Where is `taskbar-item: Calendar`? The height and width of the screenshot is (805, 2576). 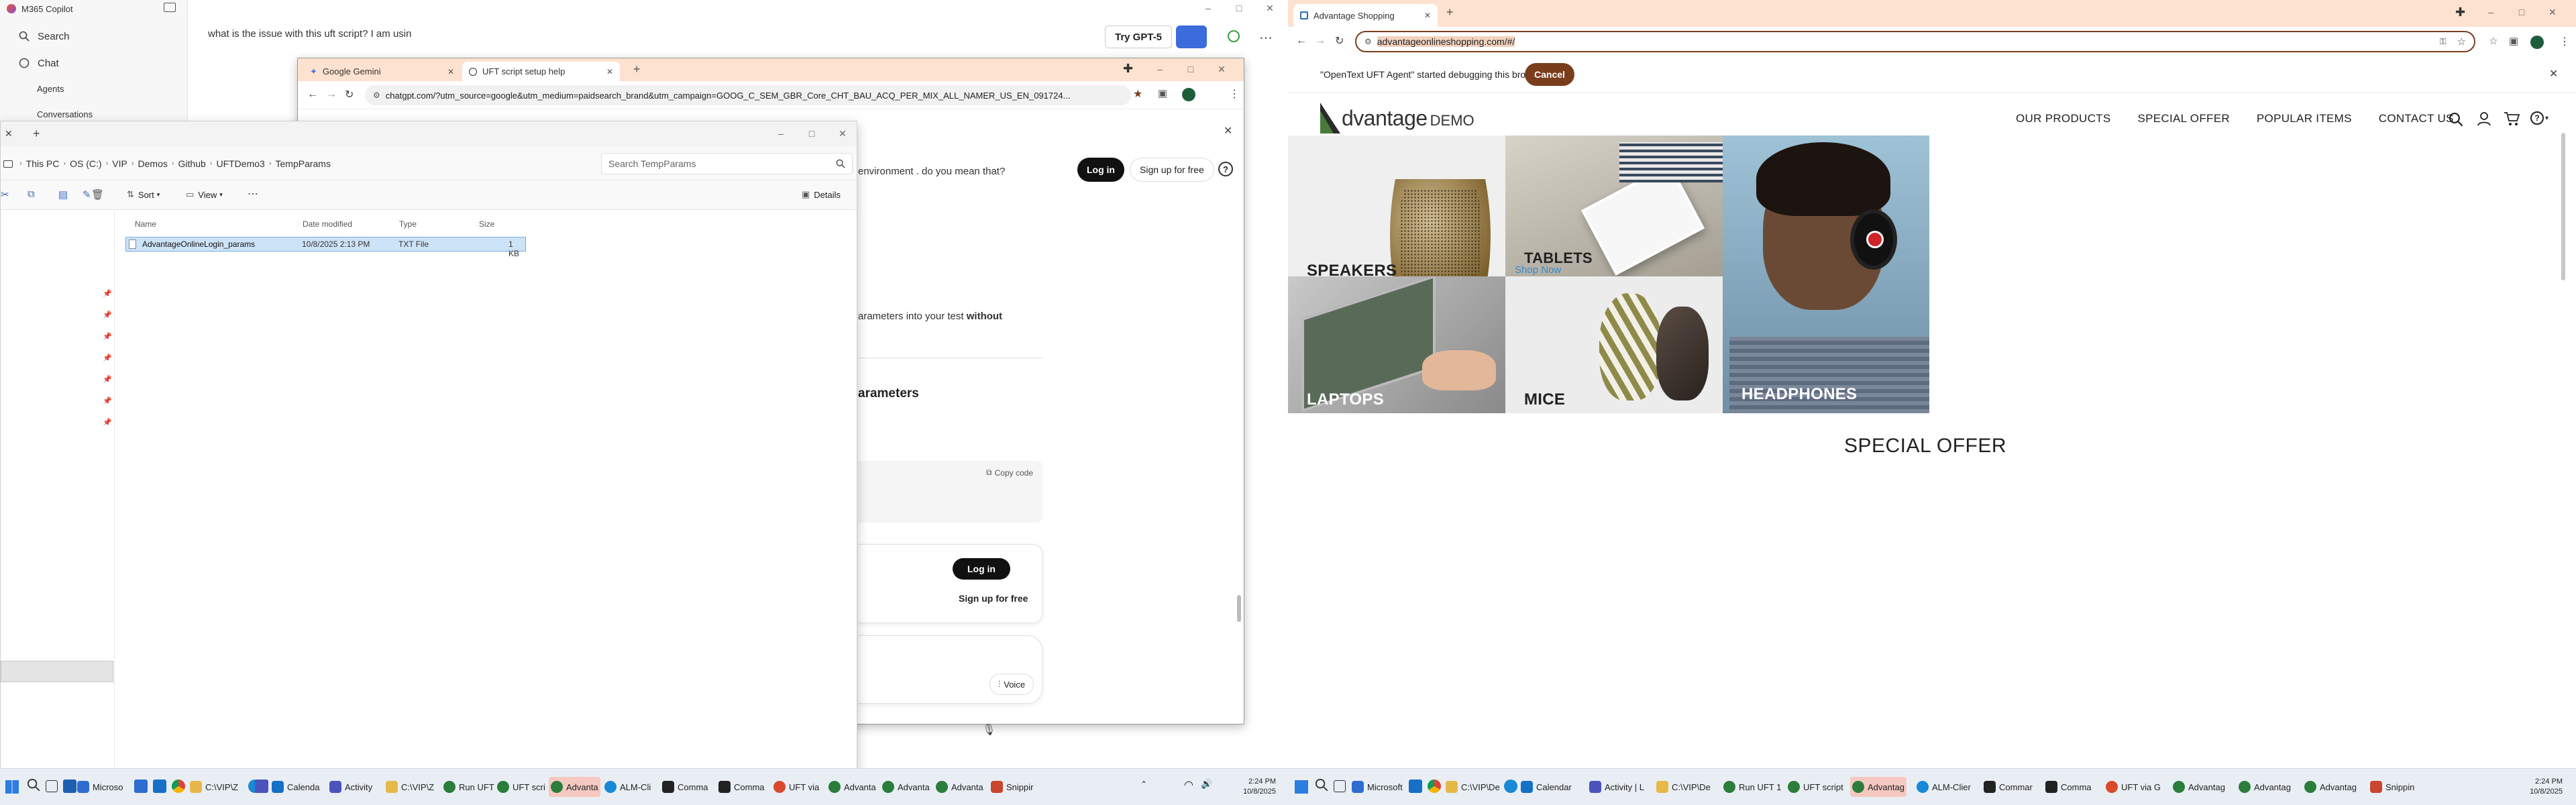
taskbar-item: Calendar is located at coordinates (1546, 787).